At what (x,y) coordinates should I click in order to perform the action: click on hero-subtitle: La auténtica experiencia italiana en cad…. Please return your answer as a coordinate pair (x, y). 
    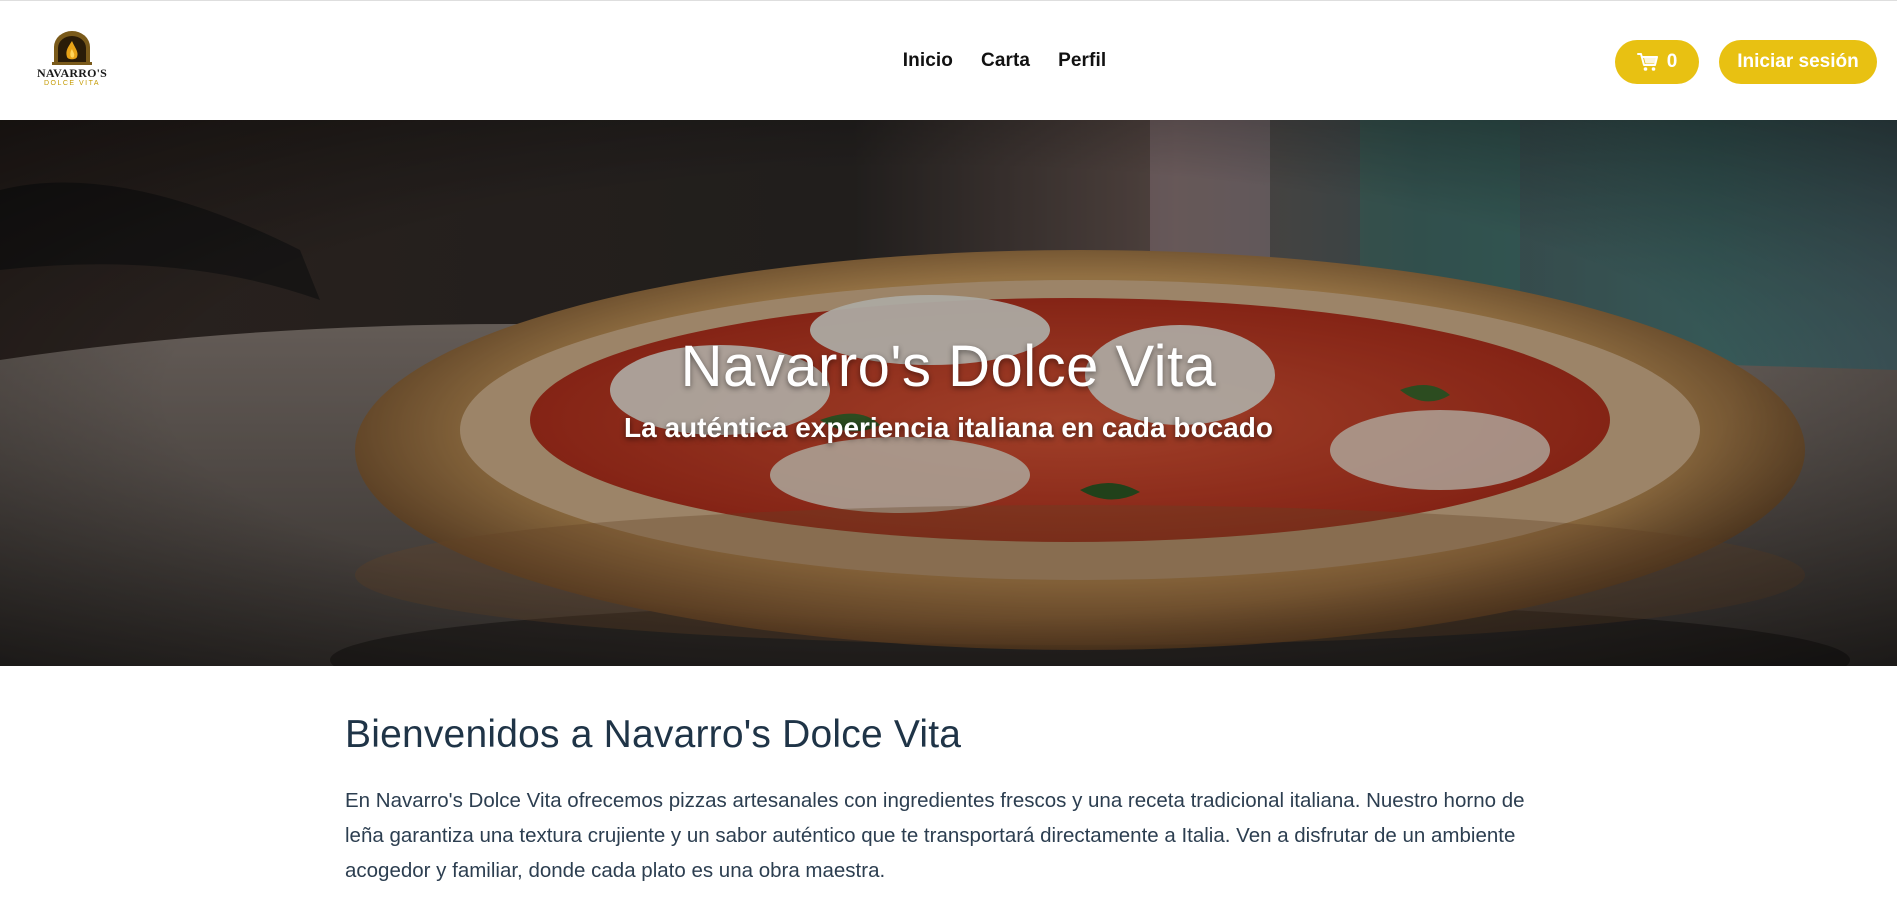
    Looking at the image, I should click on (948, 427).